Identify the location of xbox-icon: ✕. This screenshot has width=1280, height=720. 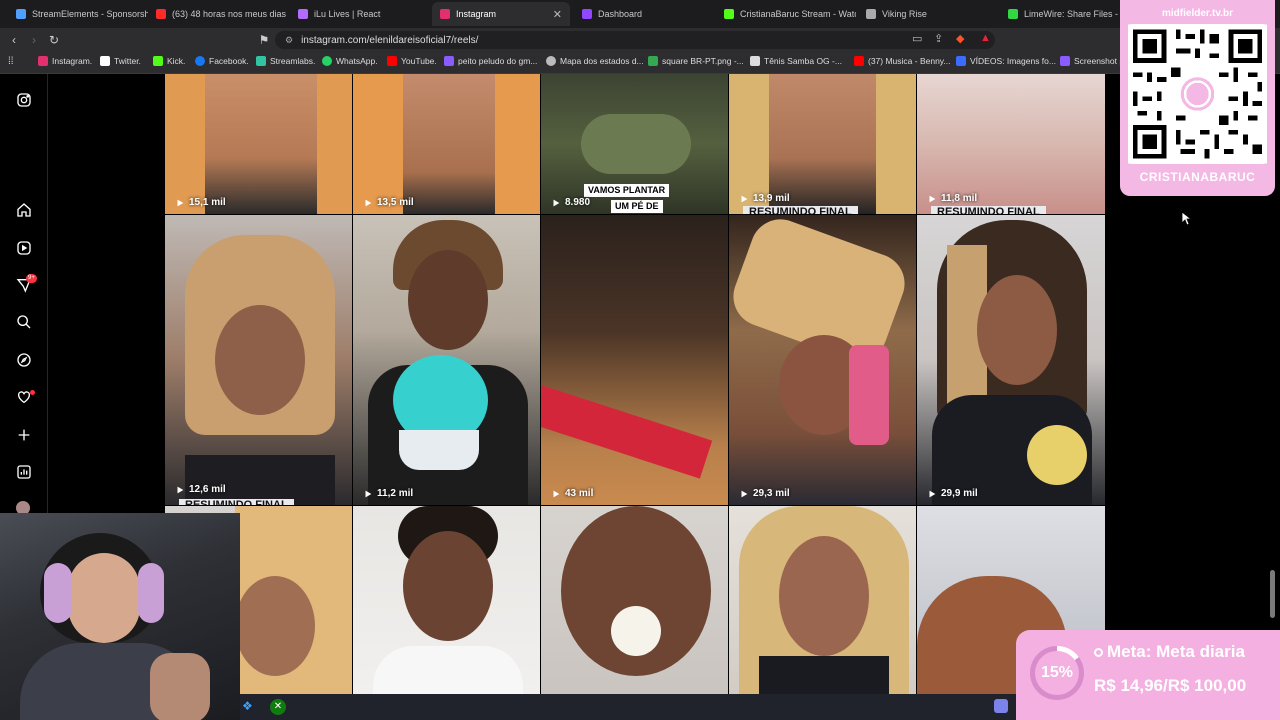
(278, 707).